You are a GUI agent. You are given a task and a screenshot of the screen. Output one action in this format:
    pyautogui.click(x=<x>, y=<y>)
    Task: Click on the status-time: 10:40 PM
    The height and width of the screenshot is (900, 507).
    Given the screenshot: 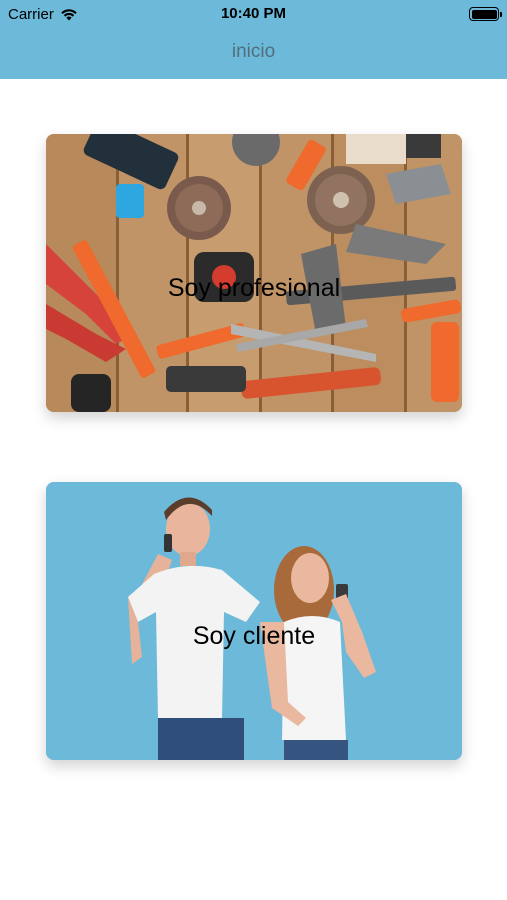 What is the action you would take?
    pyautogui.click(x=253, y=13)
    